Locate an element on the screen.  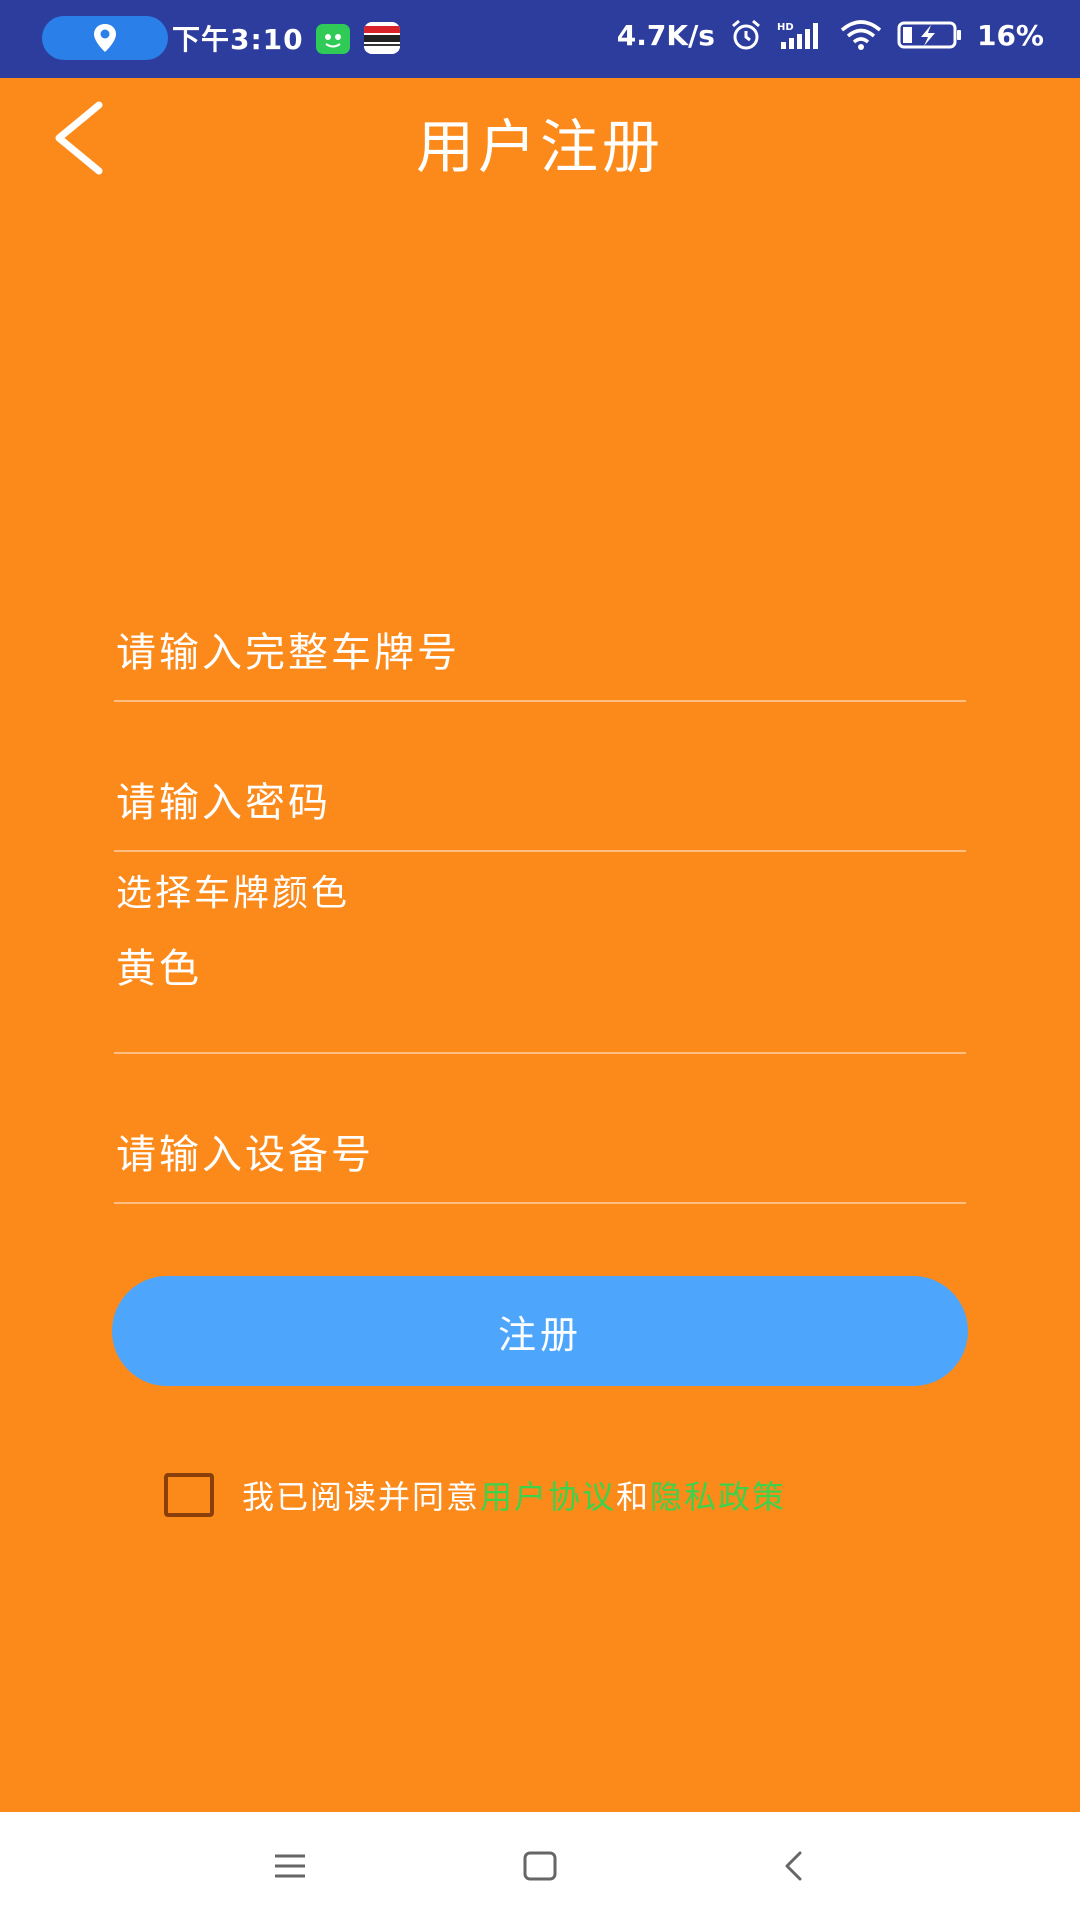
system-back-button is located at coordinates (794, 1866).